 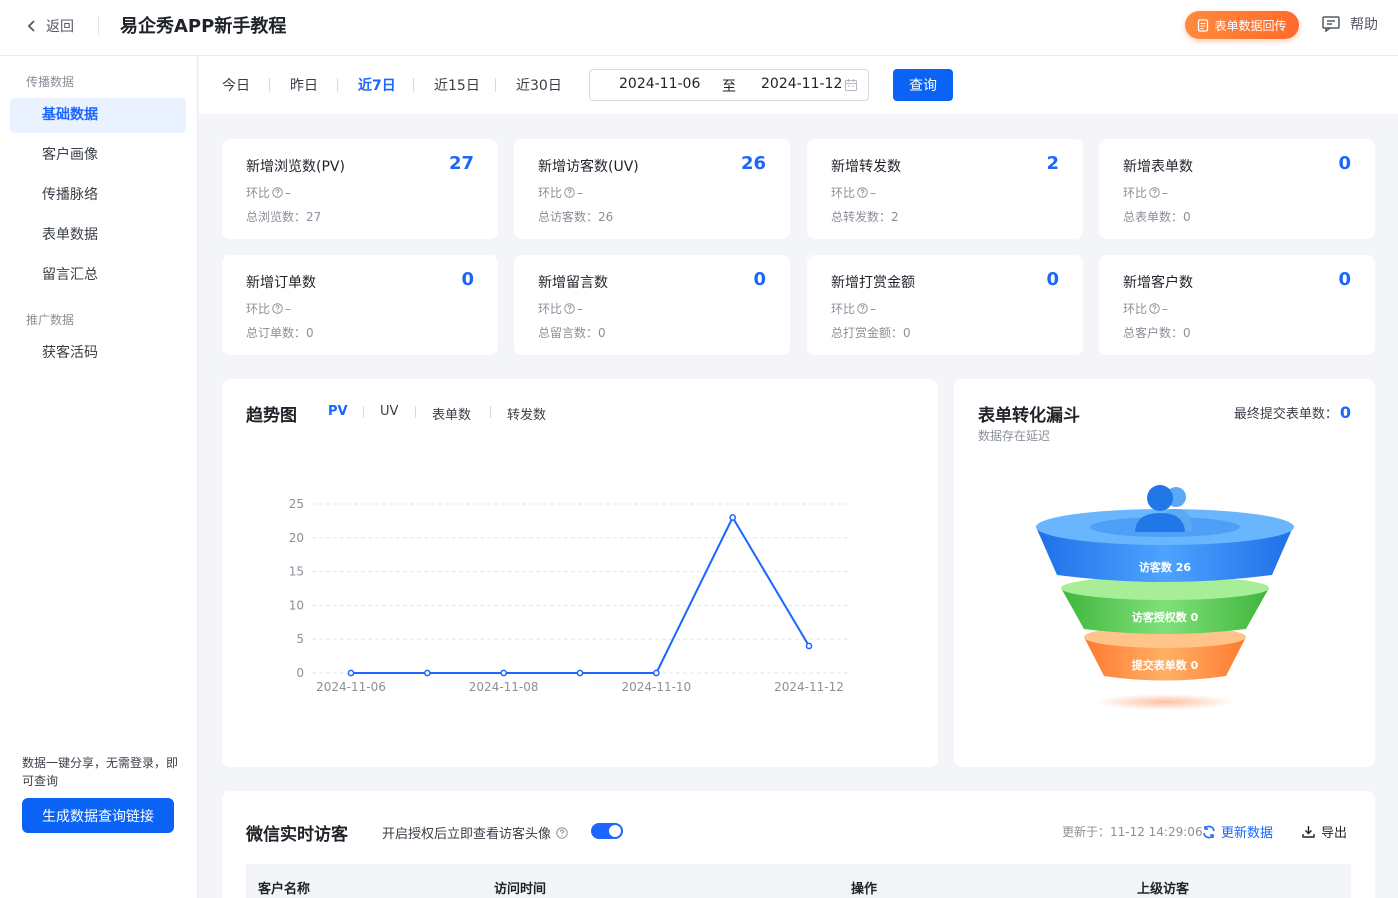 I want to click on range-last-7-days: 近7日, so click(x=377, y=85).